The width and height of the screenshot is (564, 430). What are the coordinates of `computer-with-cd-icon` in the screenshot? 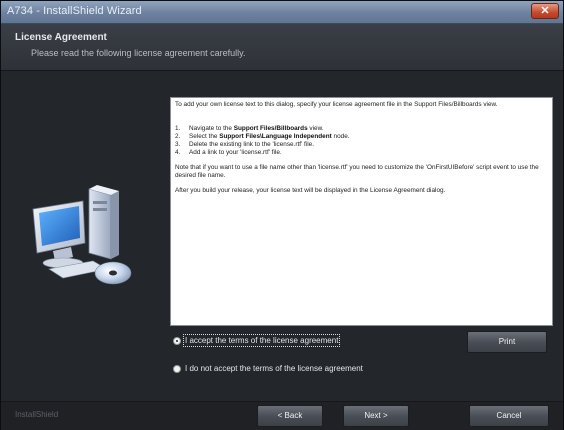 It's located at (82, 235).